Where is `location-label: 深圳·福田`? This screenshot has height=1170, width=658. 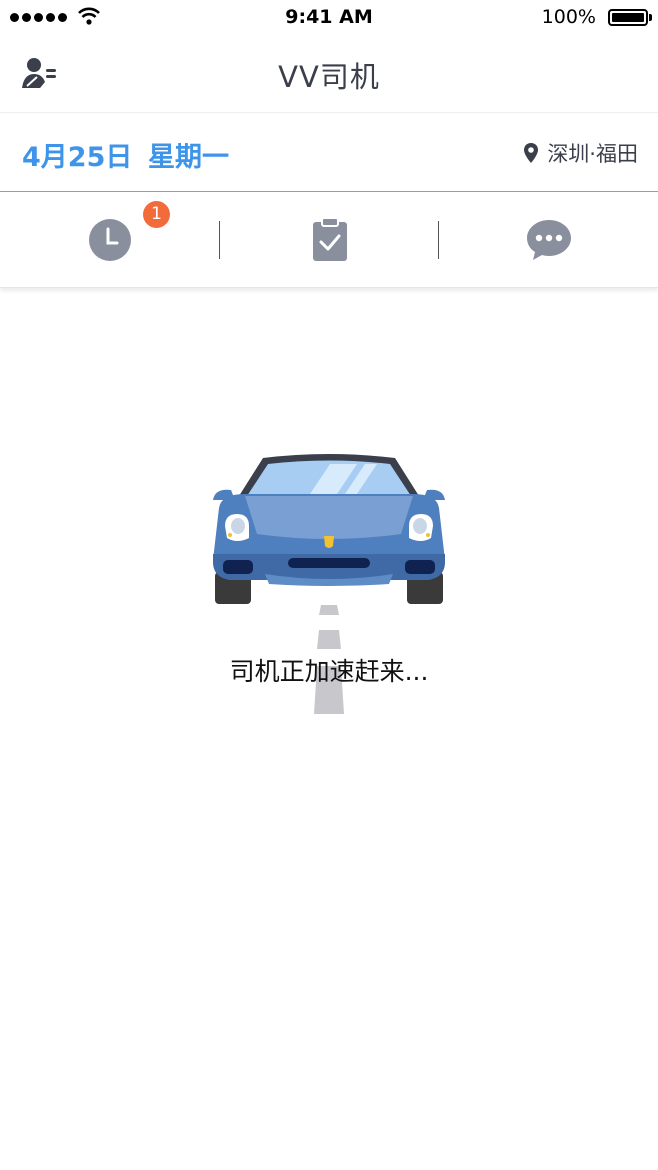 location-label: 深圳·福田 is located at coordinates (592, 154).